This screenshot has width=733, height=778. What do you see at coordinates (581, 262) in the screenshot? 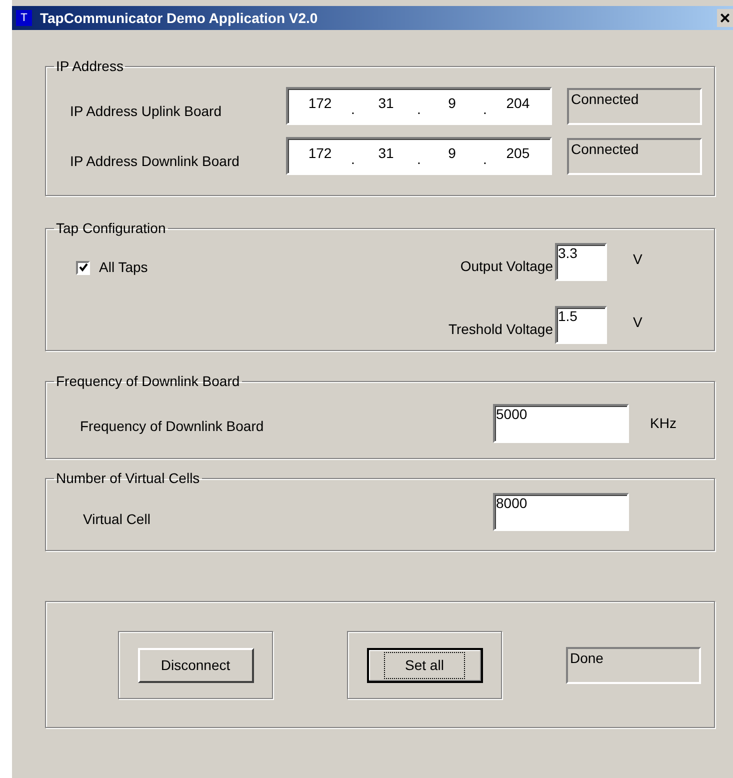
I see `voltage-field: 3.3` at bounding box center [581, 262].